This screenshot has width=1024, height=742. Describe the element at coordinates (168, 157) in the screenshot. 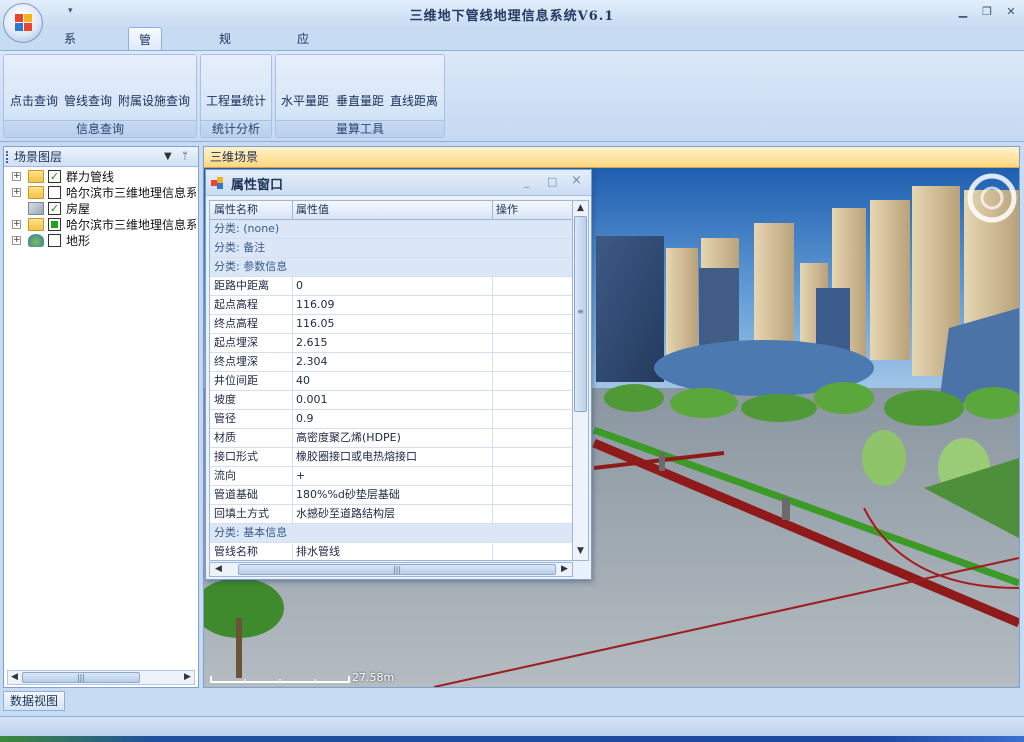

I see `panel-dropdown-icon: ▼` at that location.